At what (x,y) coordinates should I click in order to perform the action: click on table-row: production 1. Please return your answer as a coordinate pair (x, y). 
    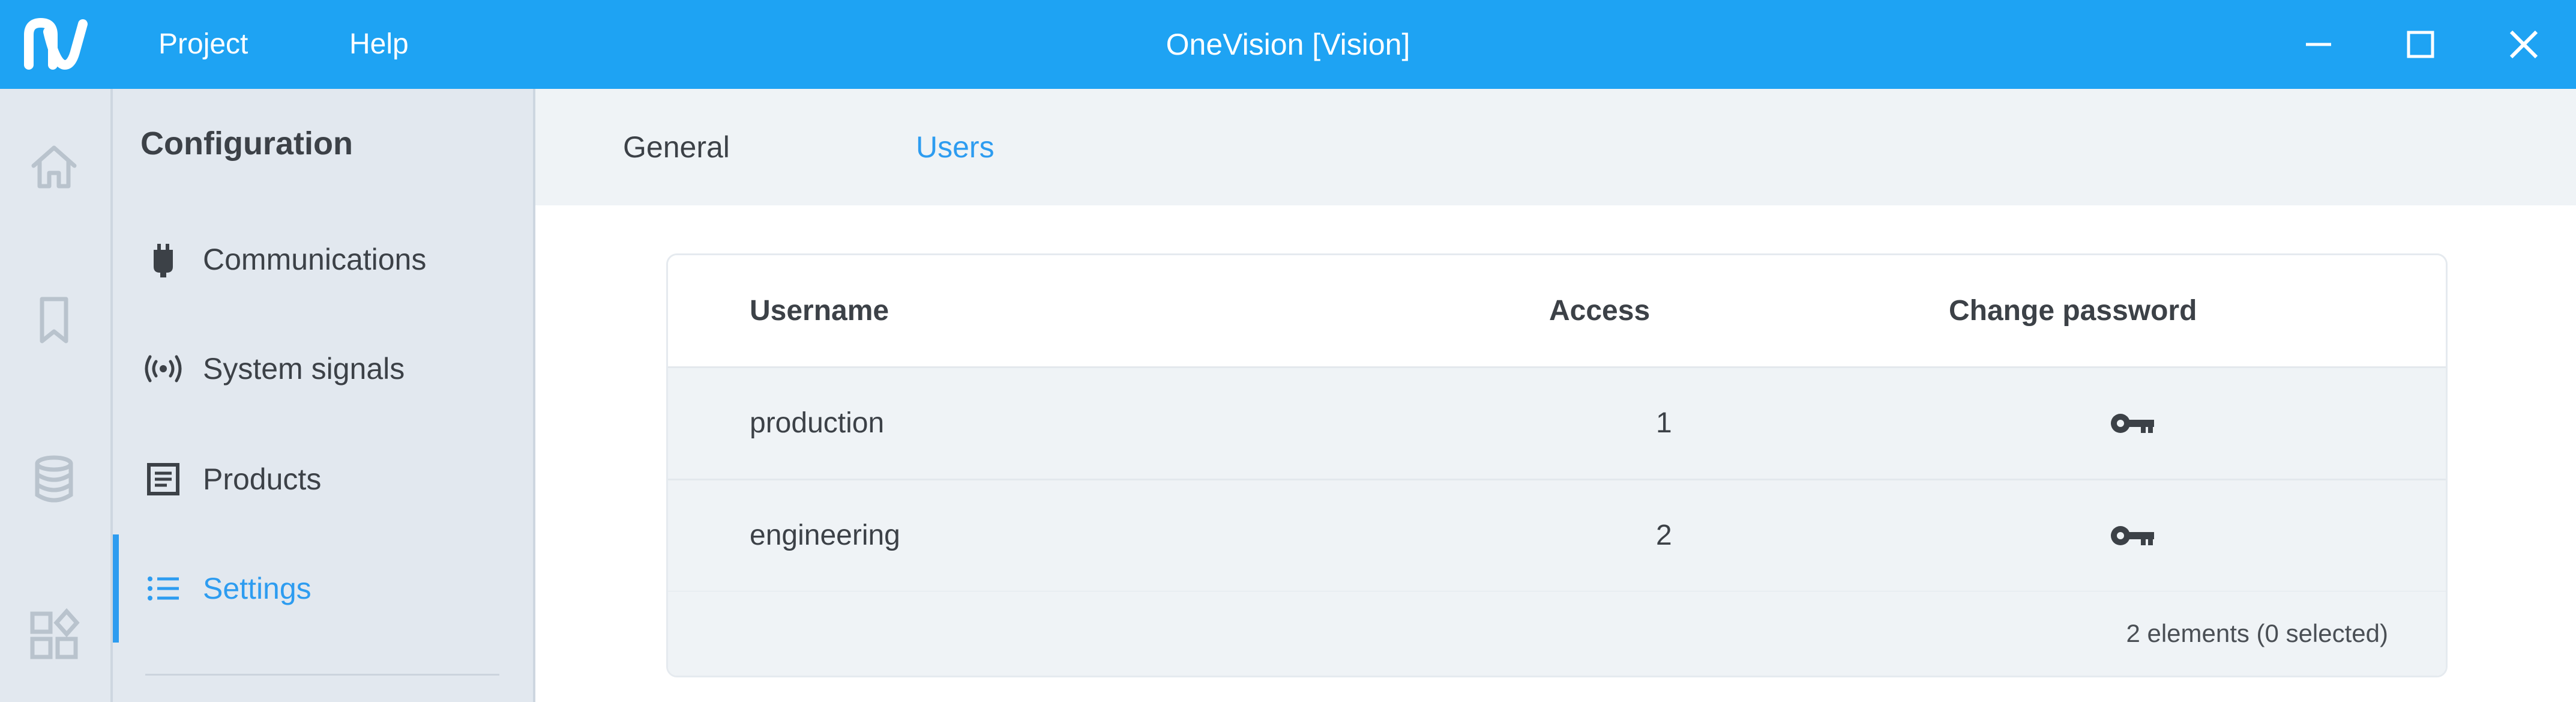
    Looking at the image, I should click on (1557, 424).